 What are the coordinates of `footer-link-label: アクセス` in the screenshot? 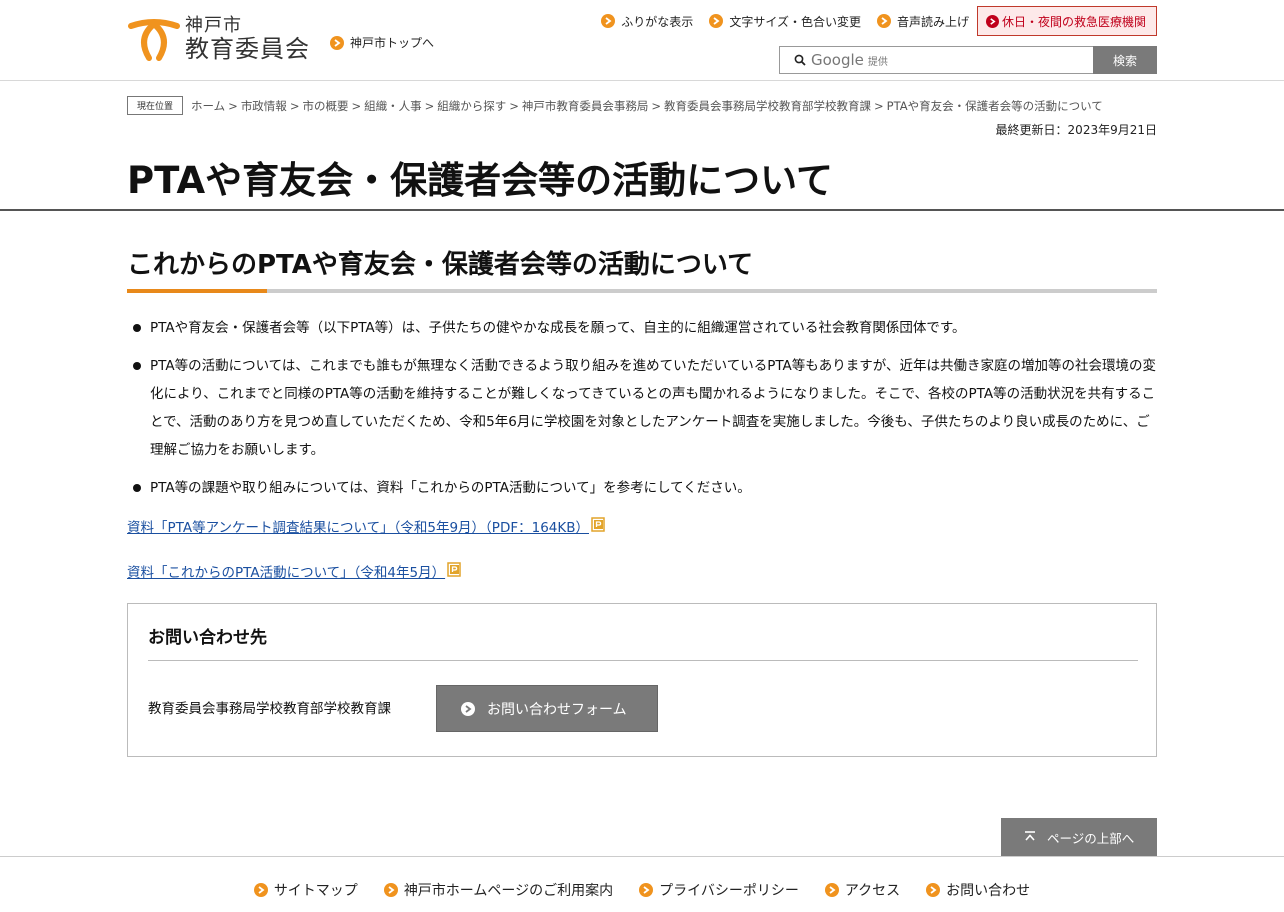 It's located at (872, 891).